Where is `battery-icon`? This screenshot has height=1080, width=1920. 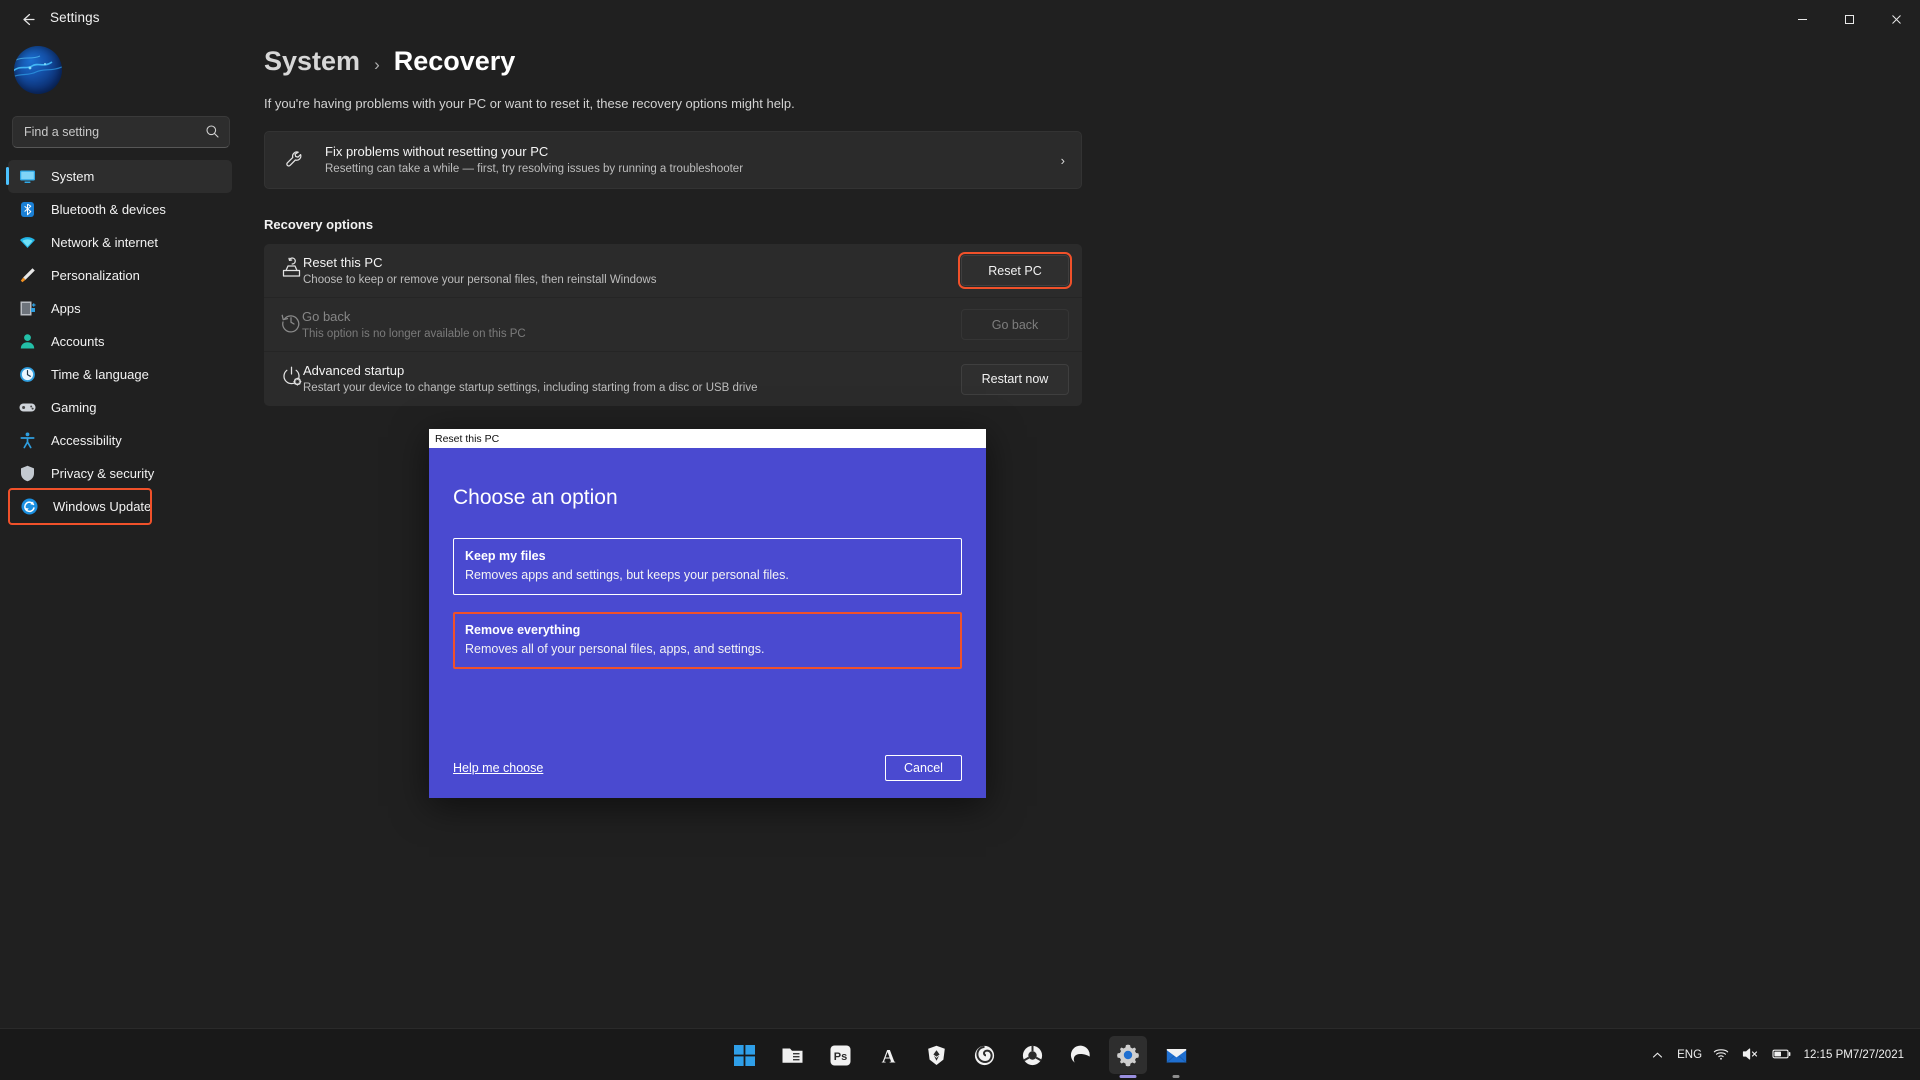
battery-icon is located at coordinates (1782, 1055).